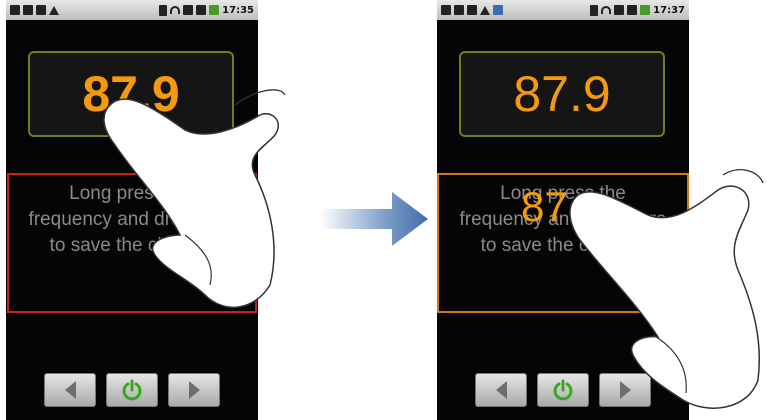 The height and width of the screenshot is (420, 767). Describe the element at coordinates (498, 10) in the screenshot. I see `download-icon` at that location.